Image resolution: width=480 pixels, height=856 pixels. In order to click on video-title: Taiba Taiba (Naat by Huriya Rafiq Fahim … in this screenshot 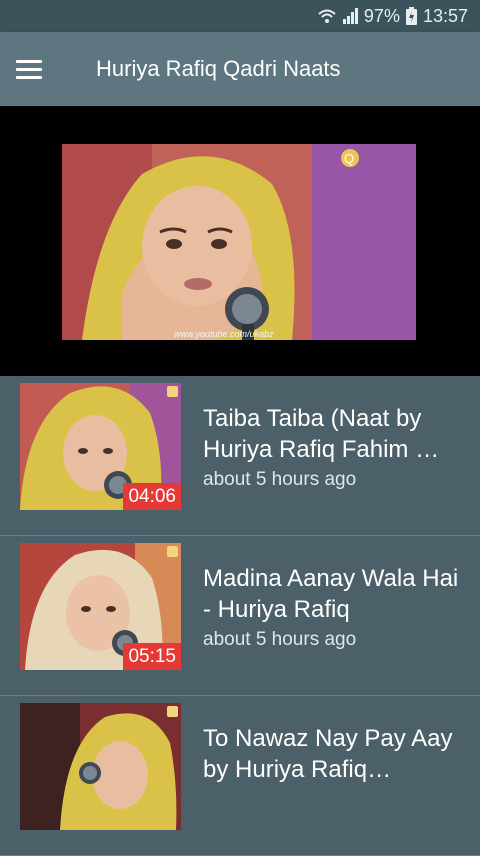, I will do `click(321, 434)`.